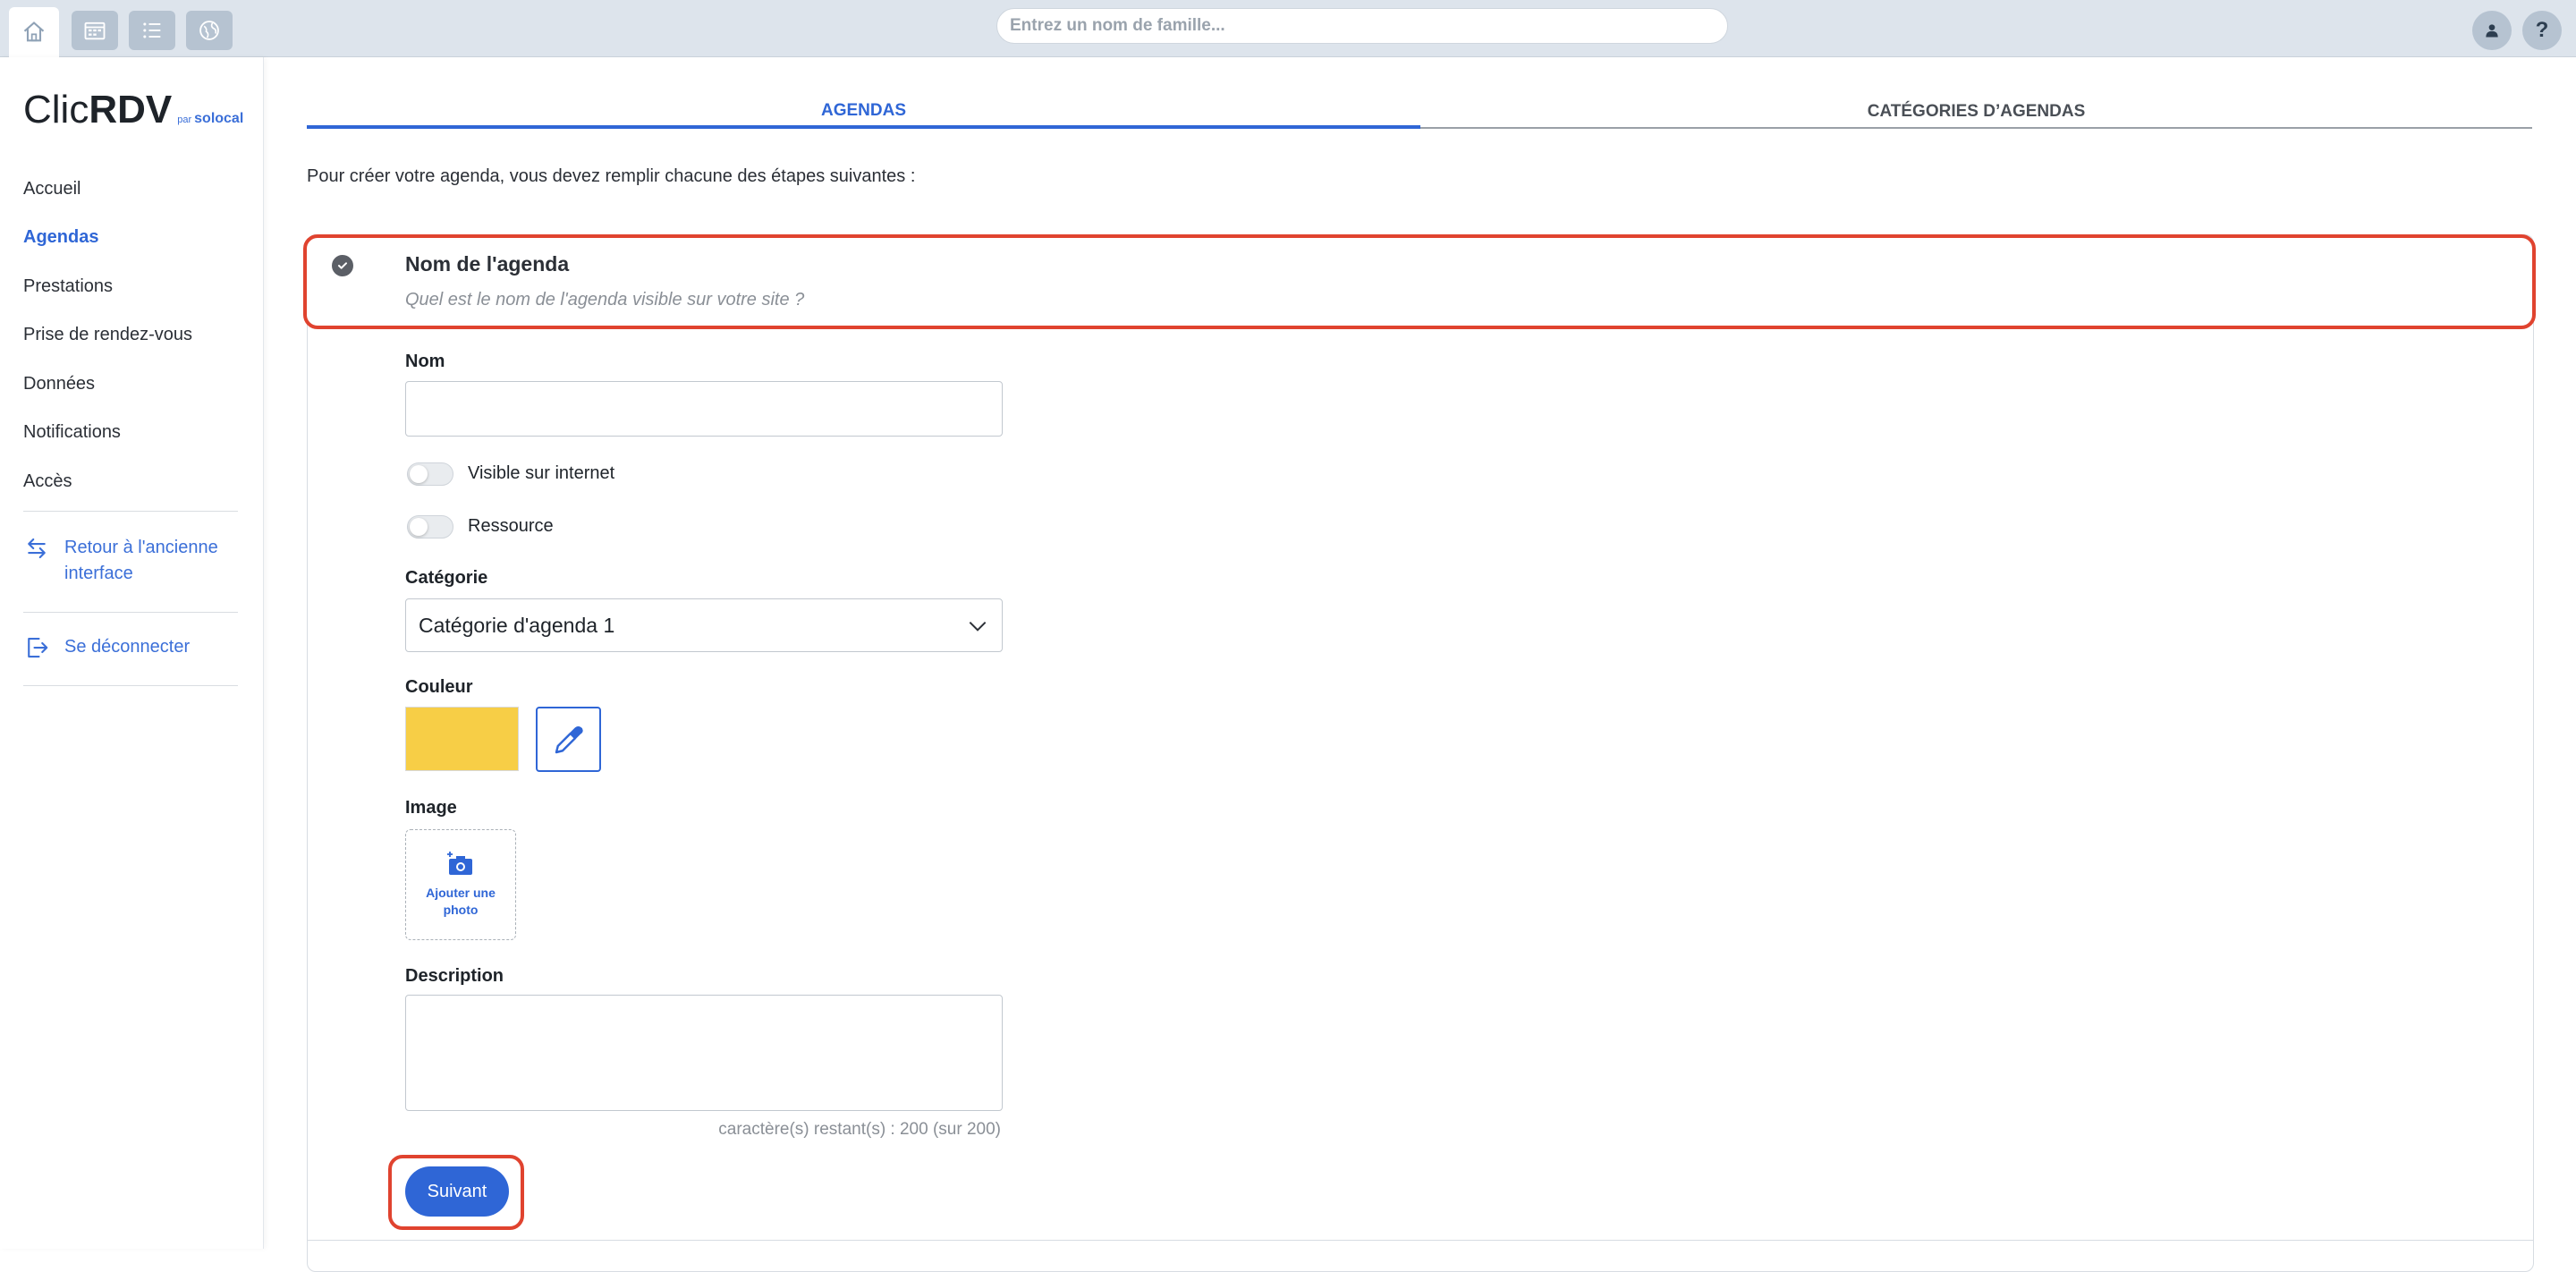  I want to click on globe-icon, so click(209, 30).